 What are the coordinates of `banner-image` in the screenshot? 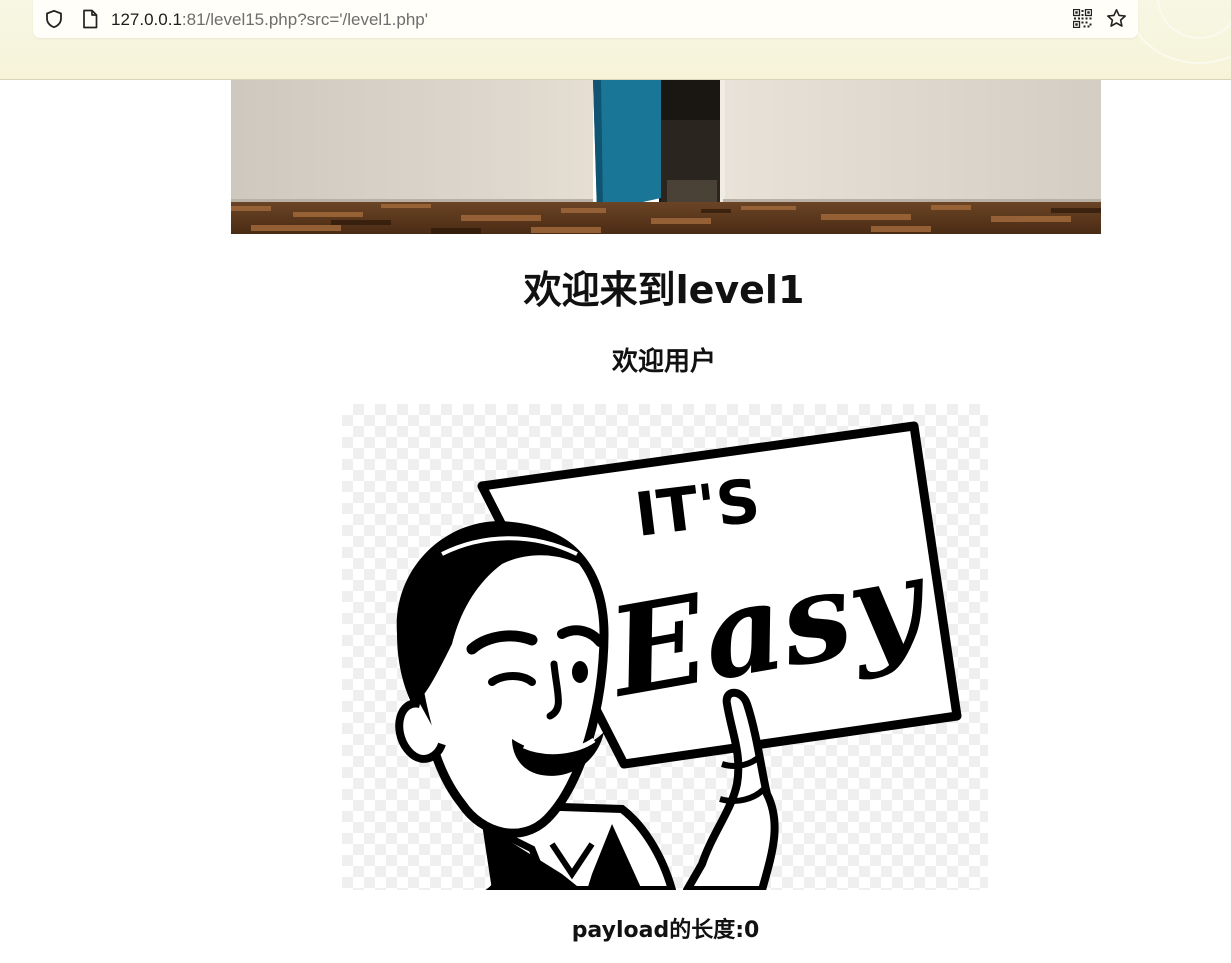 It's located at (666, 157).